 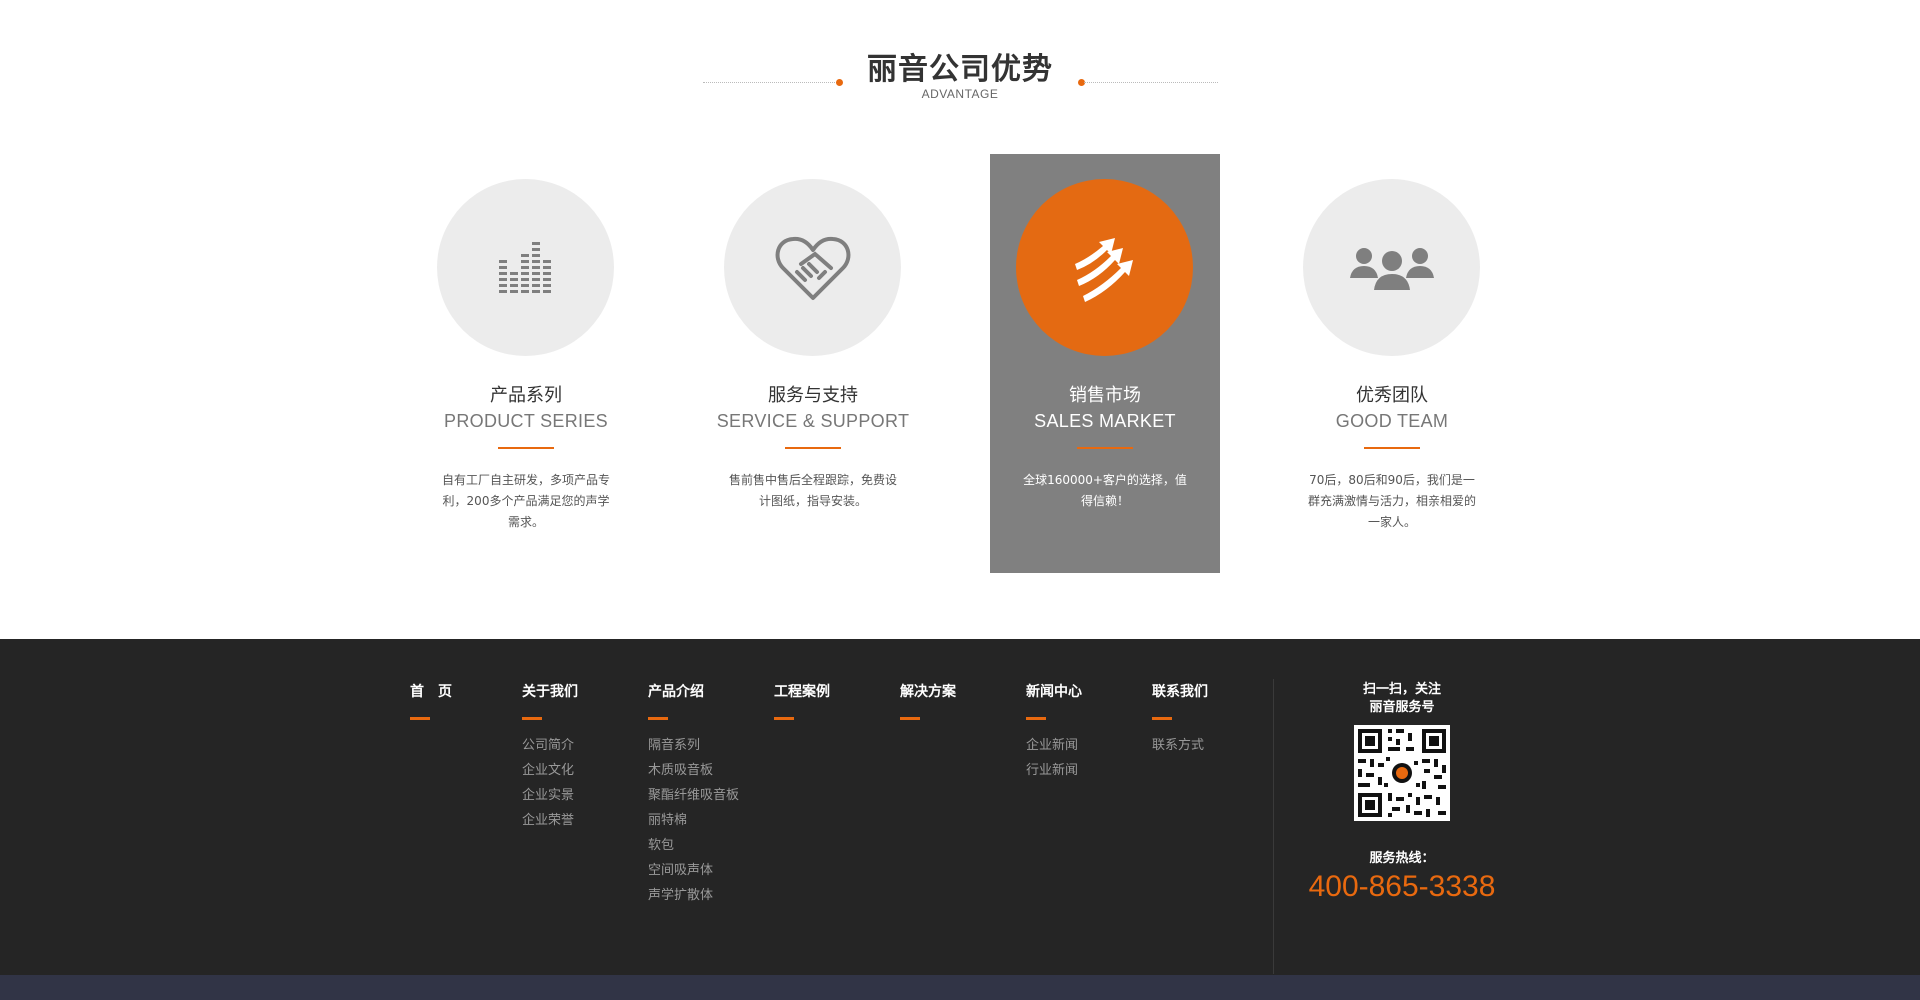 I want to click on qr-caption: 扫一扫，关注 丽音服务号, so click(x=1402, y=699).